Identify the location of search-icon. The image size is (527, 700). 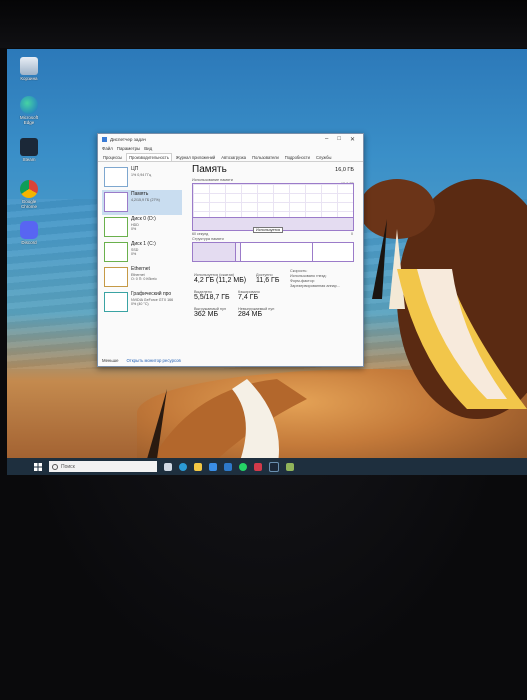
(55, 466).